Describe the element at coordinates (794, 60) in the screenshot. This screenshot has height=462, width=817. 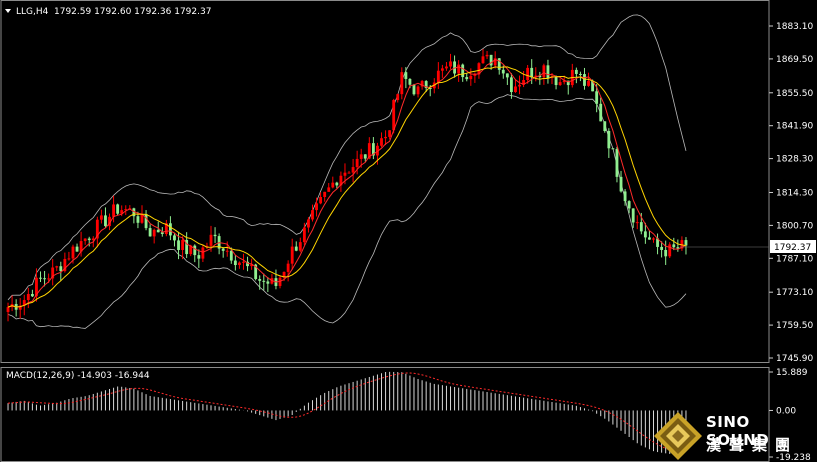
I see `price-tick-label: 1869.50` at that location.